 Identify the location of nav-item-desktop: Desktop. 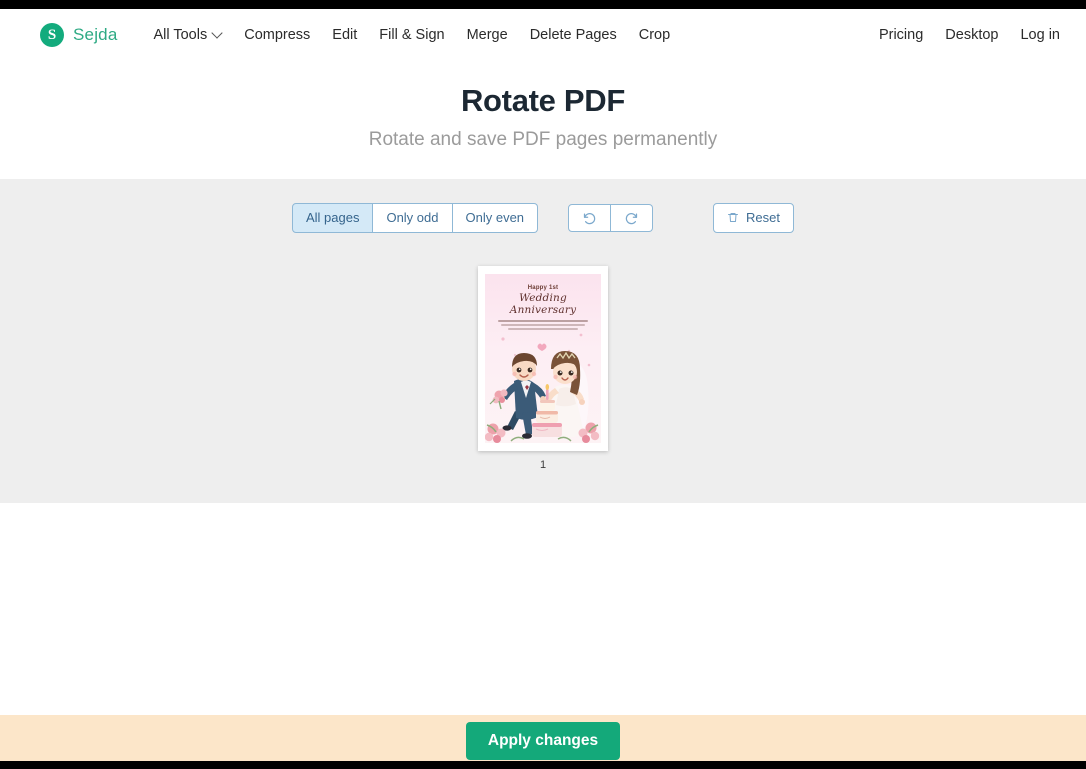
(971, 35).